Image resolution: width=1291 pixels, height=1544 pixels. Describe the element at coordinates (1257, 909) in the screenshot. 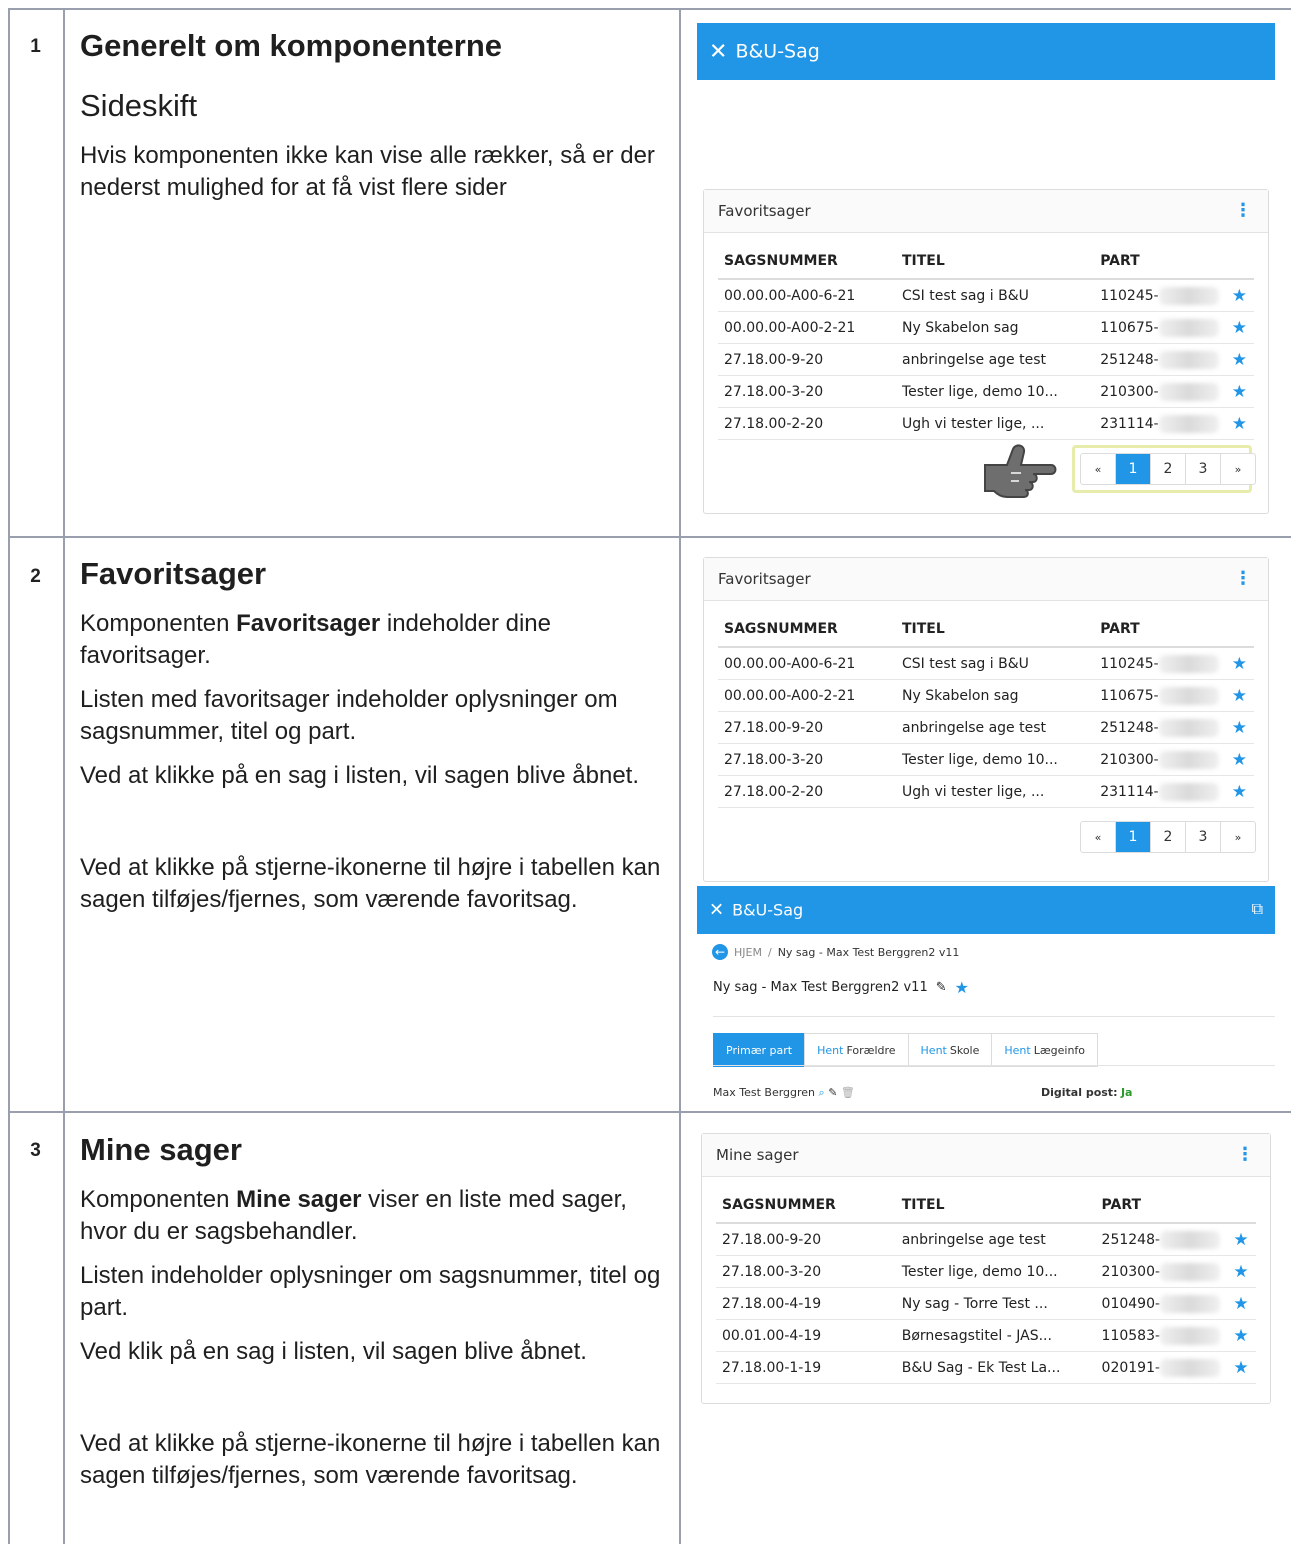

I see `external-link-icon: ⧉` at that location.